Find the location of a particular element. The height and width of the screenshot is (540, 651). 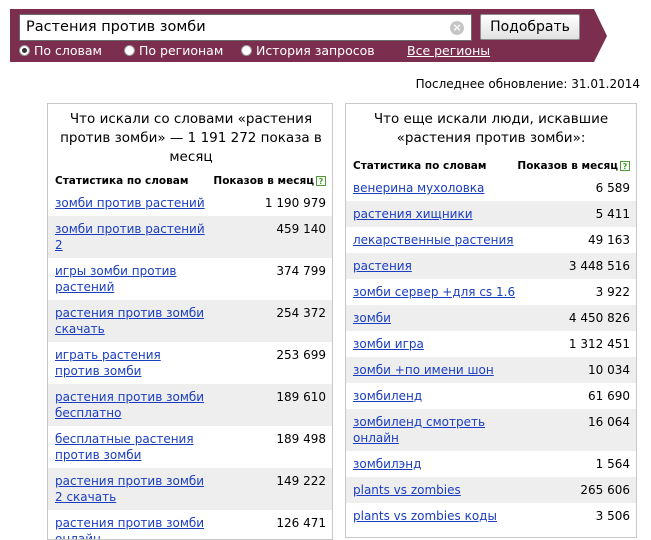

impressions-count: 3 506 is located at coordinates (612, 516).